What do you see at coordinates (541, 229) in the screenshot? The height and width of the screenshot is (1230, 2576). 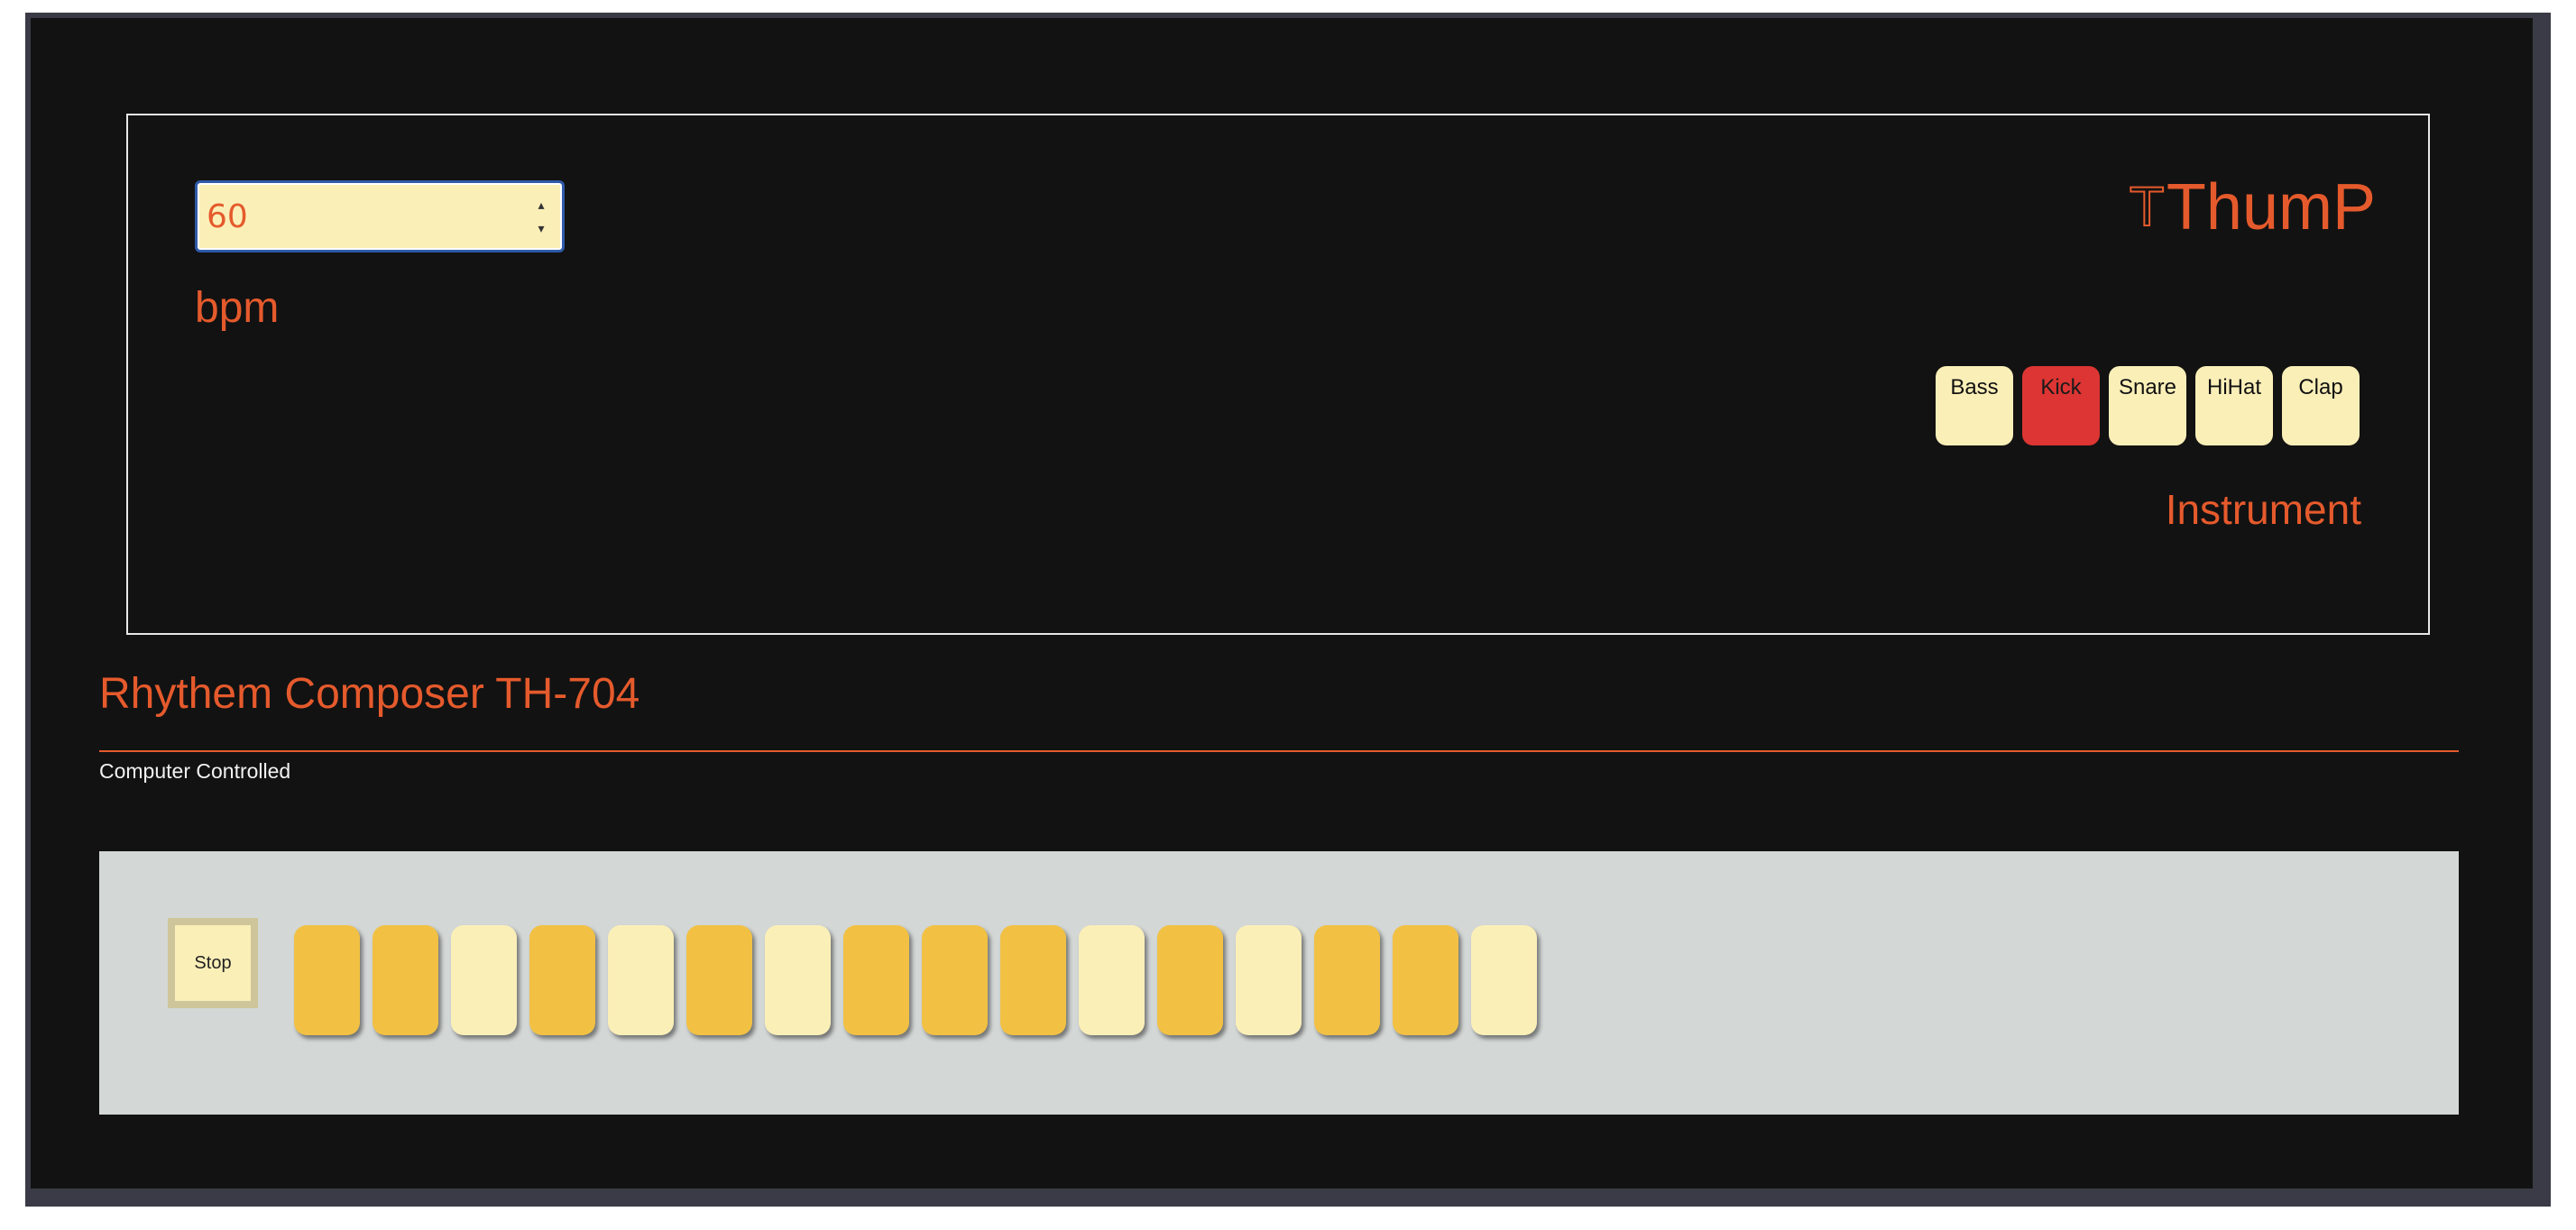 I see `chevron-down-icon: ▾` at bounding box center [541, 229].